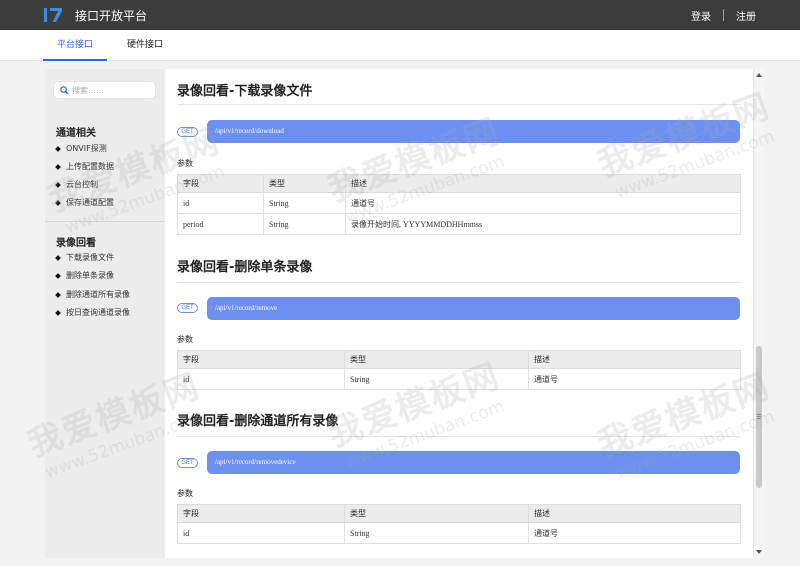  I want to click on top-header: 接口开放平台 登录 注册, so click(400, 15).